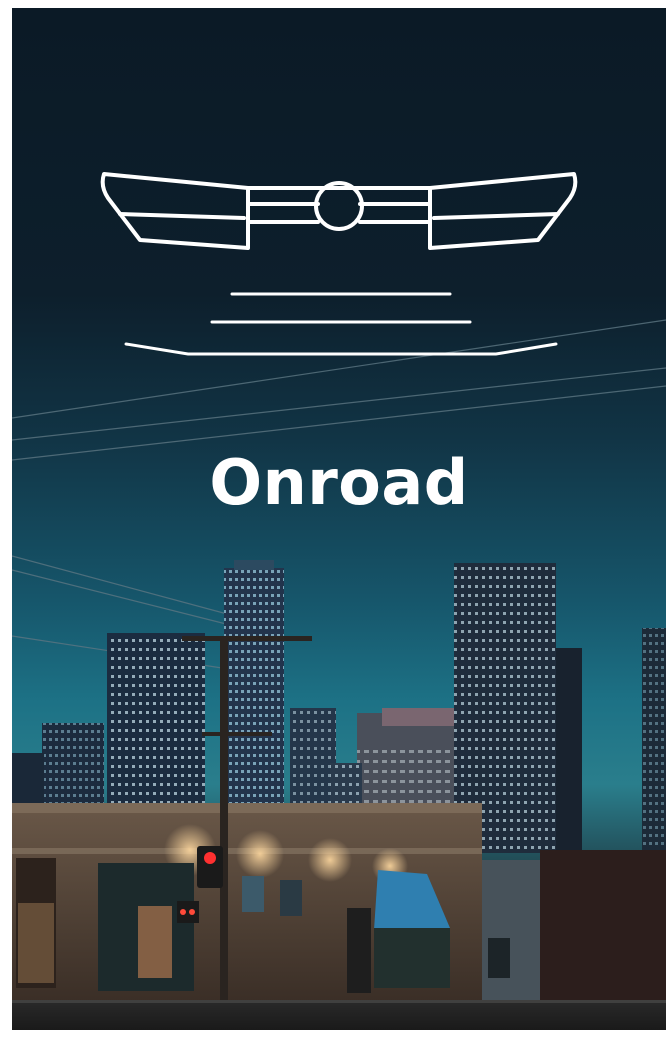 The width and height of the screenshot is (666, 1038). Describe the element at coordinates (339, 482) in the screenshot. I see `poster-title: Onroad` at that location.